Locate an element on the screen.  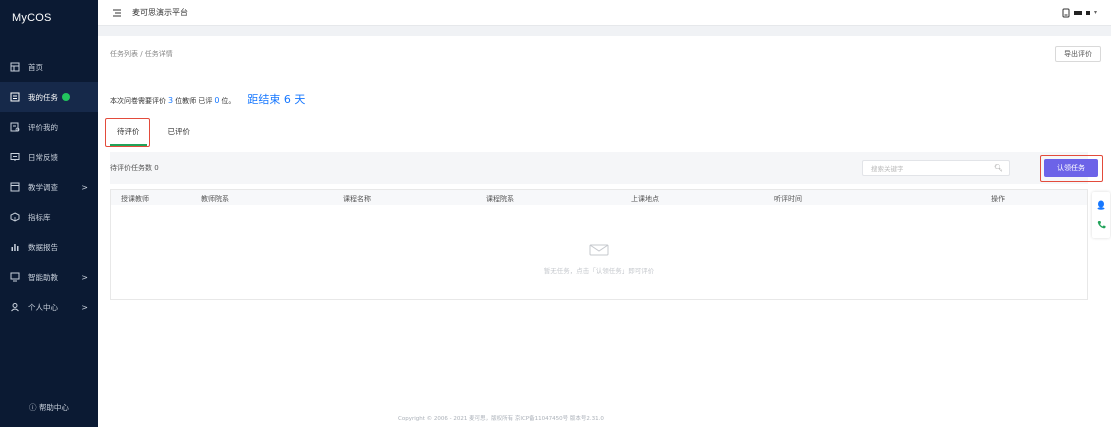
col-time: 听评时间 is located at coordinates (788, 199).